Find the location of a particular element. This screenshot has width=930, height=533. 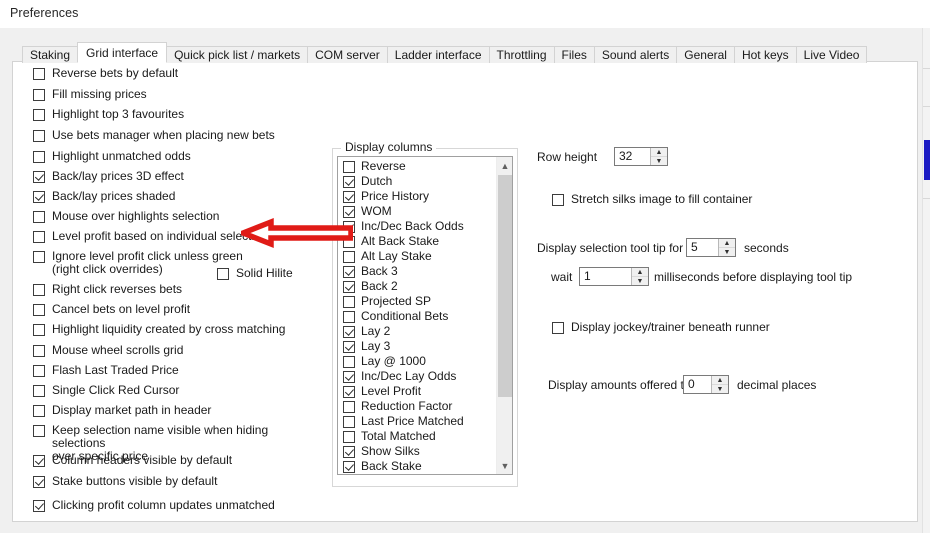

tab-grid-interface: Grid interface is located at coordinates (122, 52).